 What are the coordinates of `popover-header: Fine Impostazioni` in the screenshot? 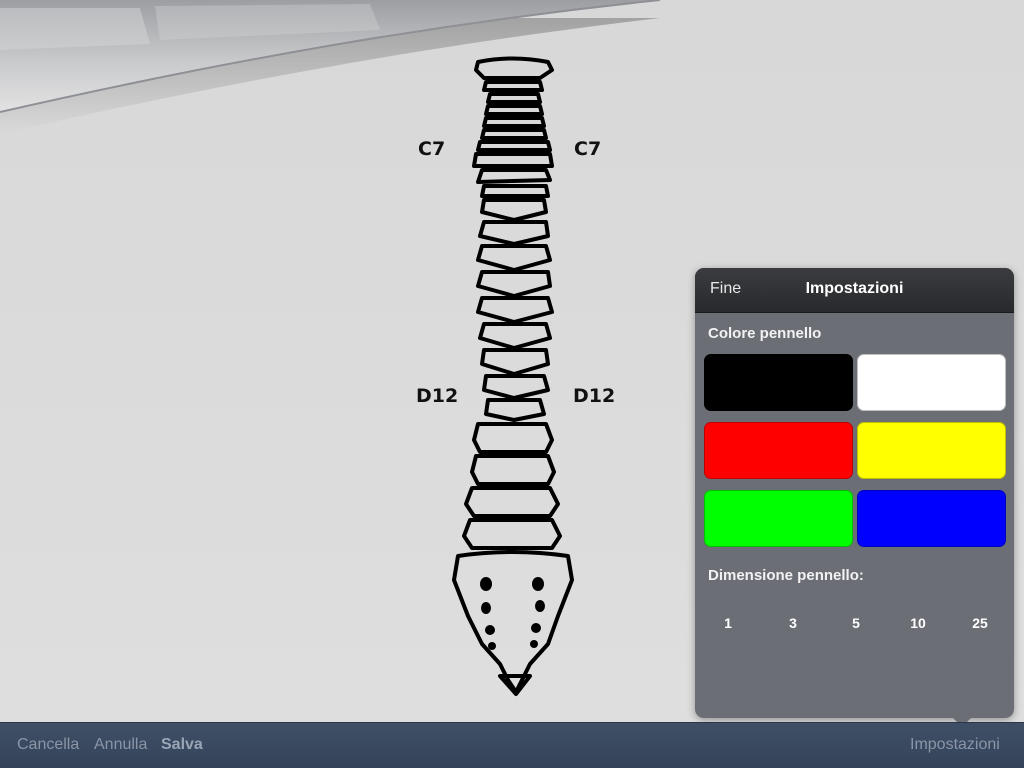 It's located at (854, 290).